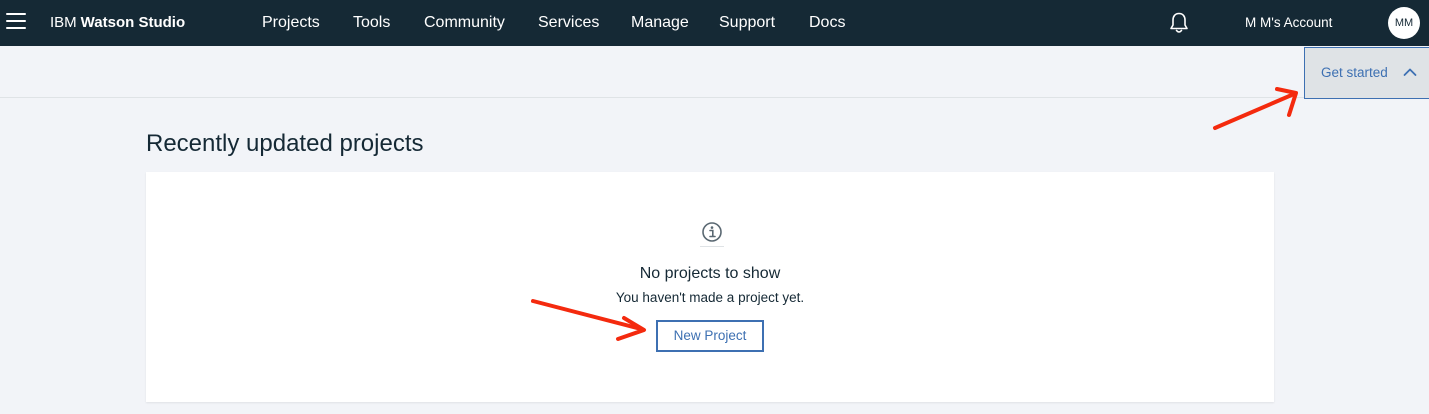 The height and width of the screenshot is (414, 1429). Describe the element at coordinates (63, 22) in the screenshot. I see `brand-prefix: IBM` at that location.